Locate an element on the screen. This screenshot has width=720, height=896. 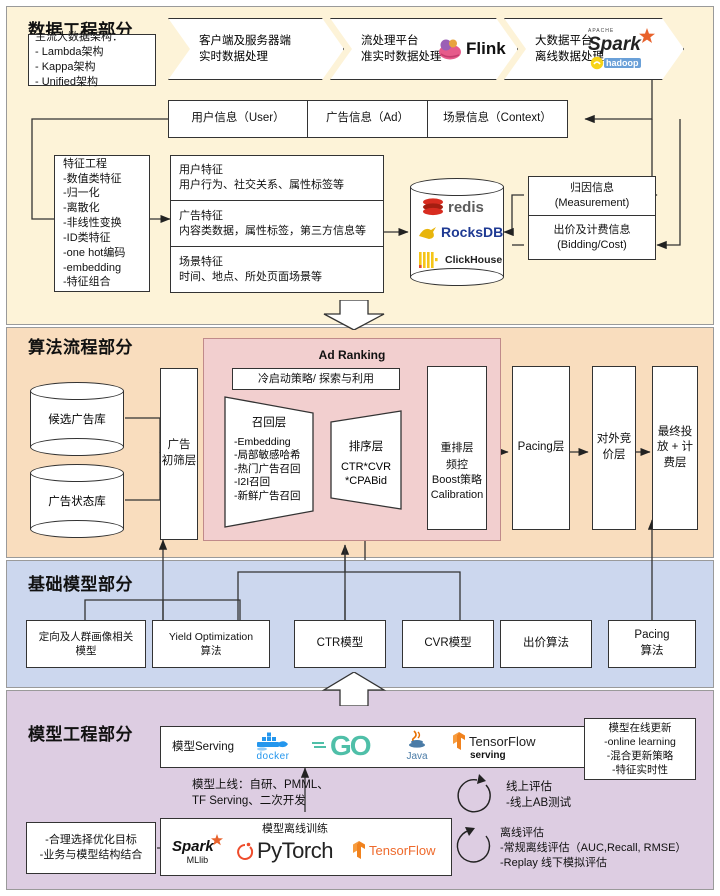
docker-logo: docker is located at coordinates (273, 746).